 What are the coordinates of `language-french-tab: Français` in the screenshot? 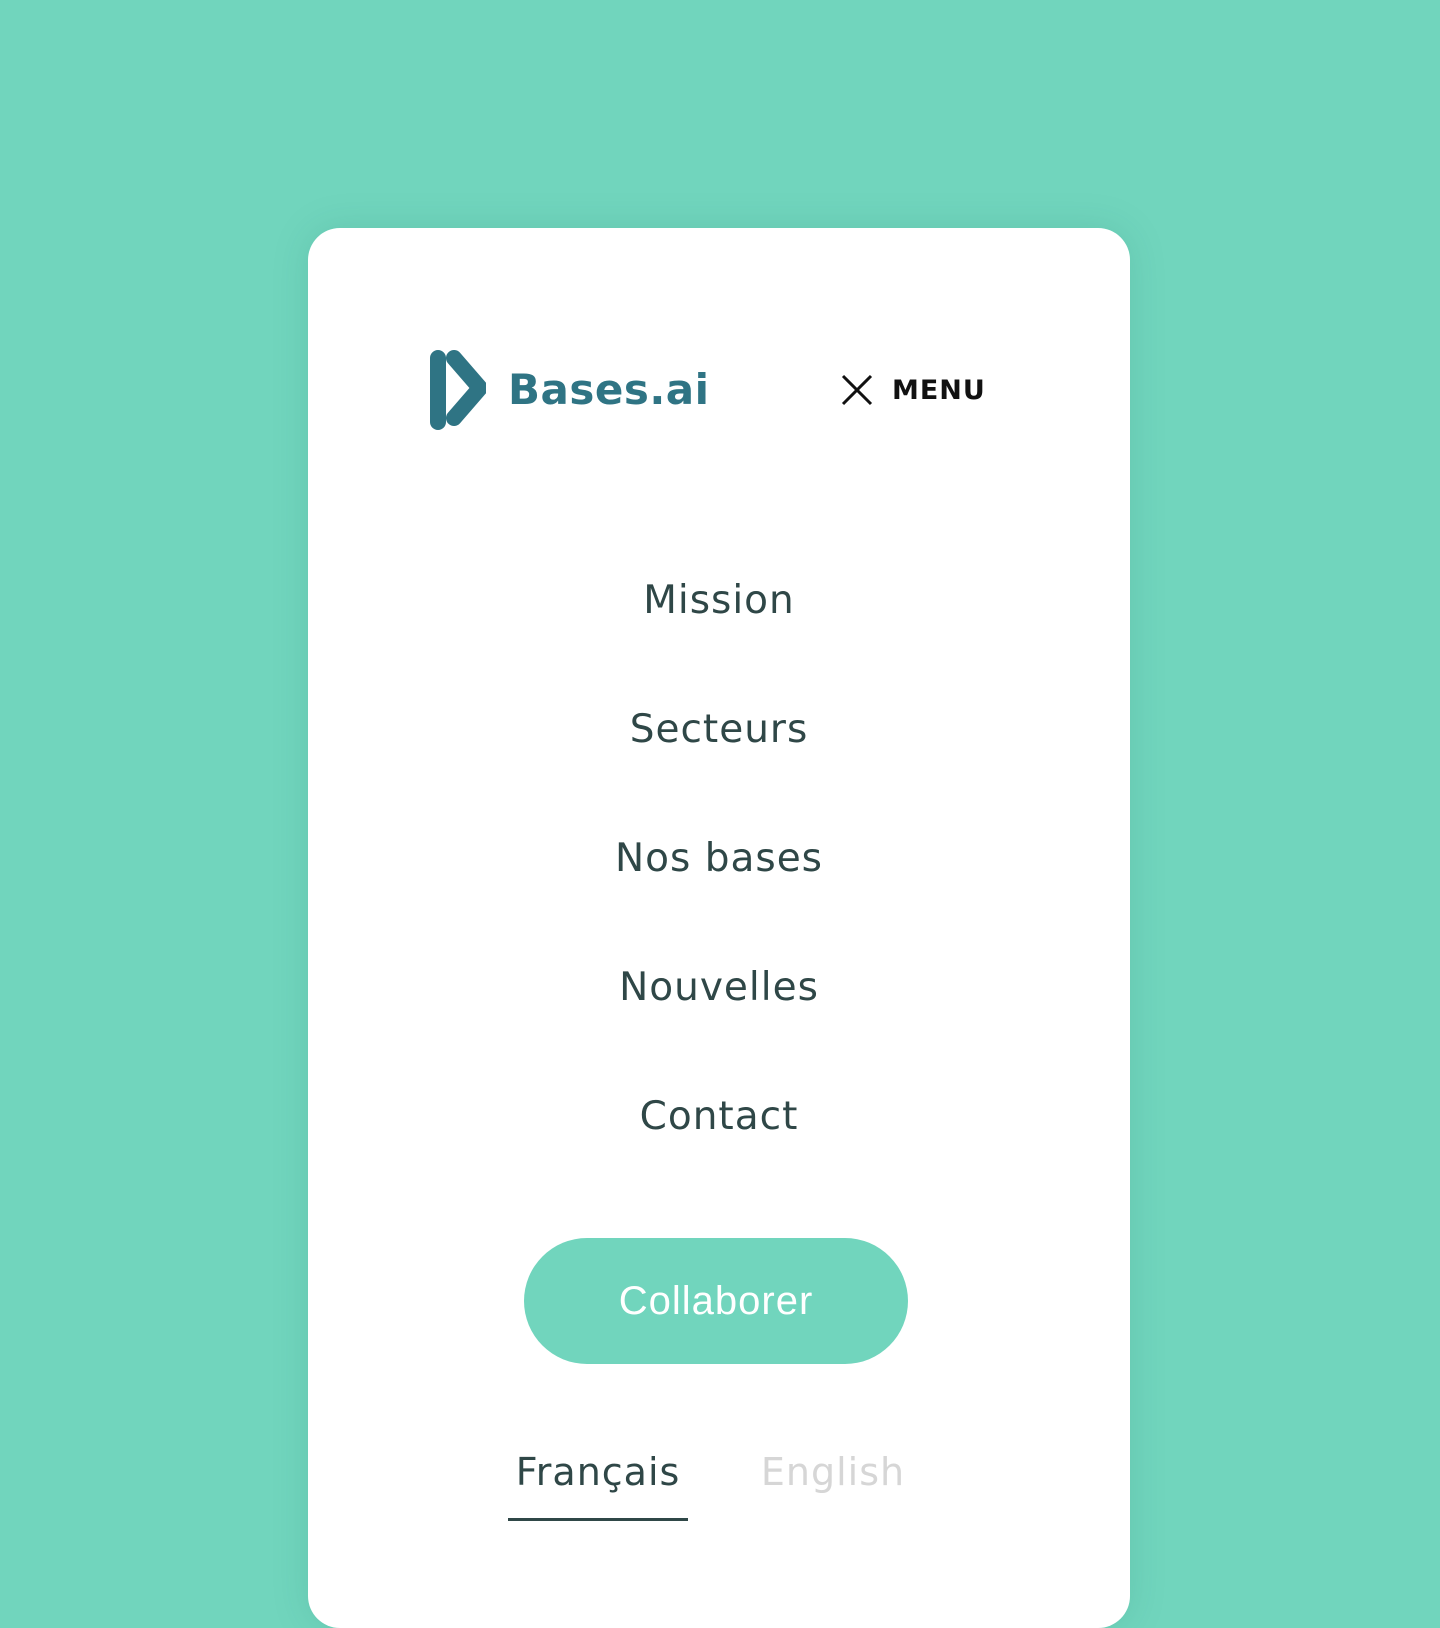 It's located at (598, 1485).